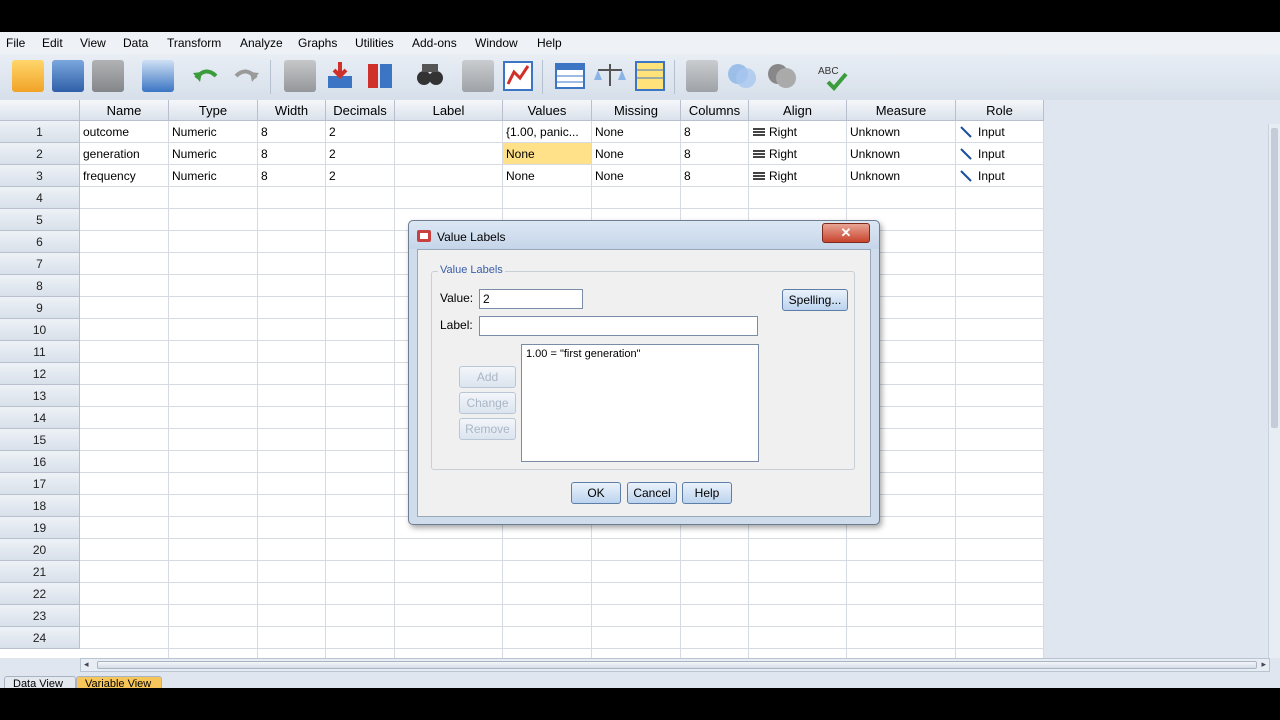 This screenshot has width=1280, height=720. What do you see at coordinates (194, 43) in the screenshot?
I see `menu-transform: Transform` at bounding box center [194, 43].